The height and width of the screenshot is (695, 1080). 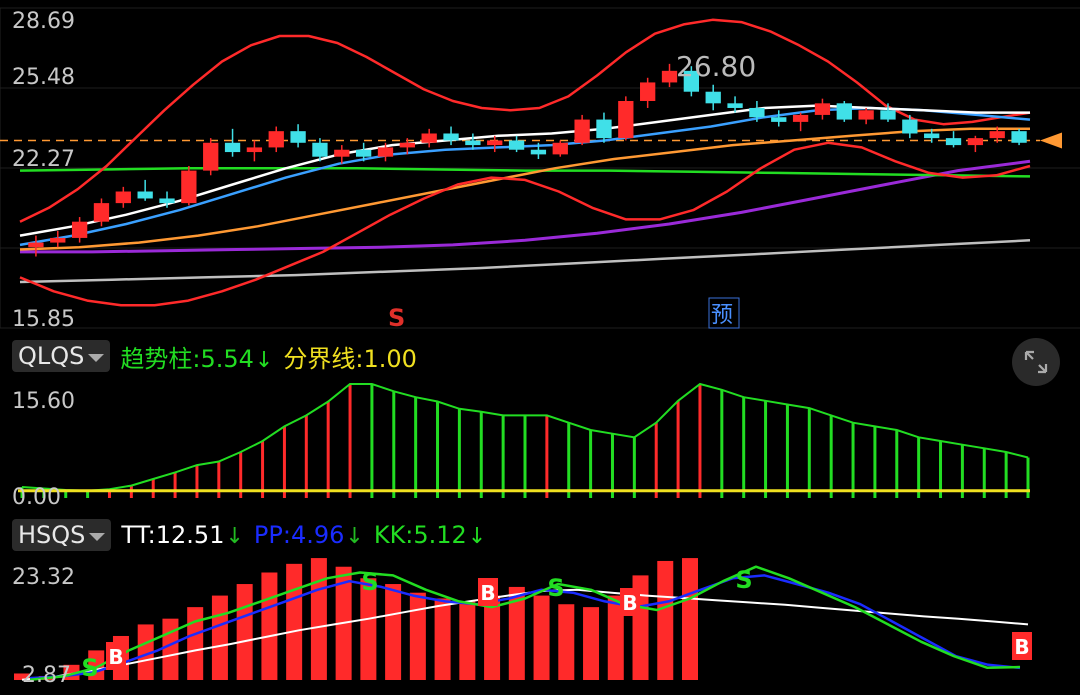 I want to click on hsqs-indicator-selector: HSQS, so click(x=62, y=535).